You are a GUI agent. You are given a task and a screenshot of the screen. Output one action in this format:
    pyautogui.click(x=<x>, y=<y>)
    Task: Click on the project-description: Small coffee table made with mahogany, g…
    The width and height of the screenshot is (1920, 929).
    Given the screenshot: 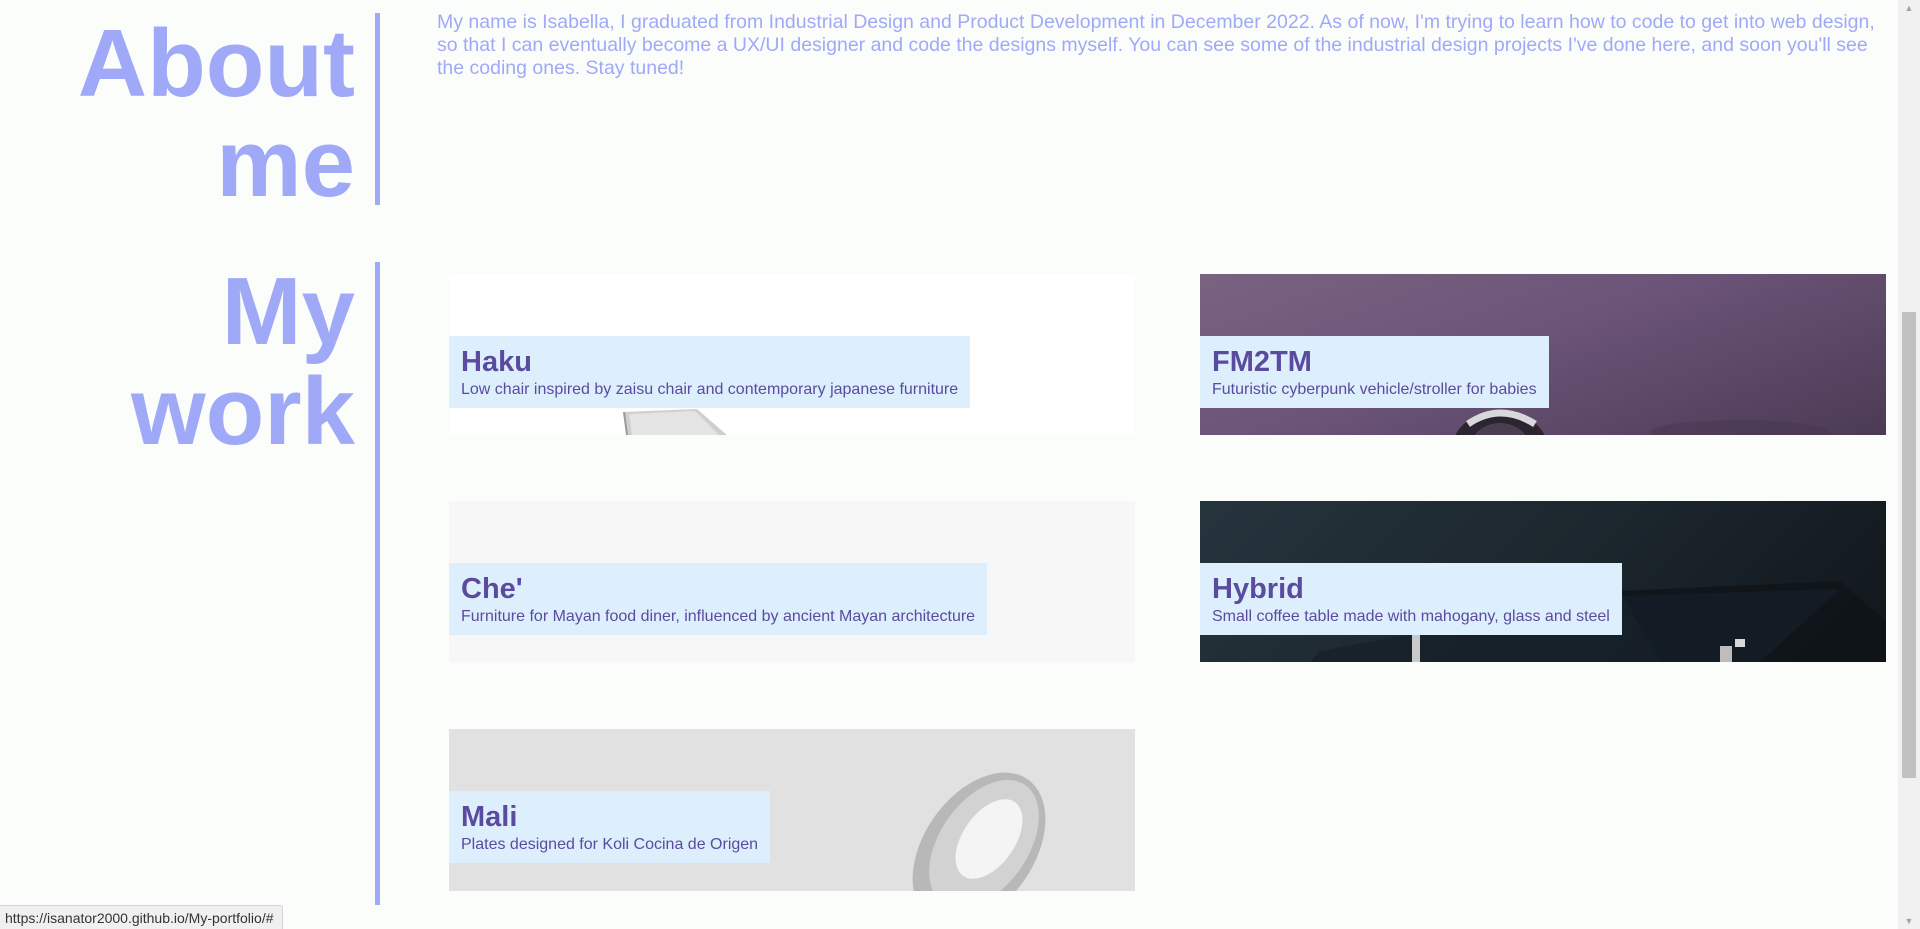 What is the action you would take?
    pyautogui.click(x=1411, y=616)
    